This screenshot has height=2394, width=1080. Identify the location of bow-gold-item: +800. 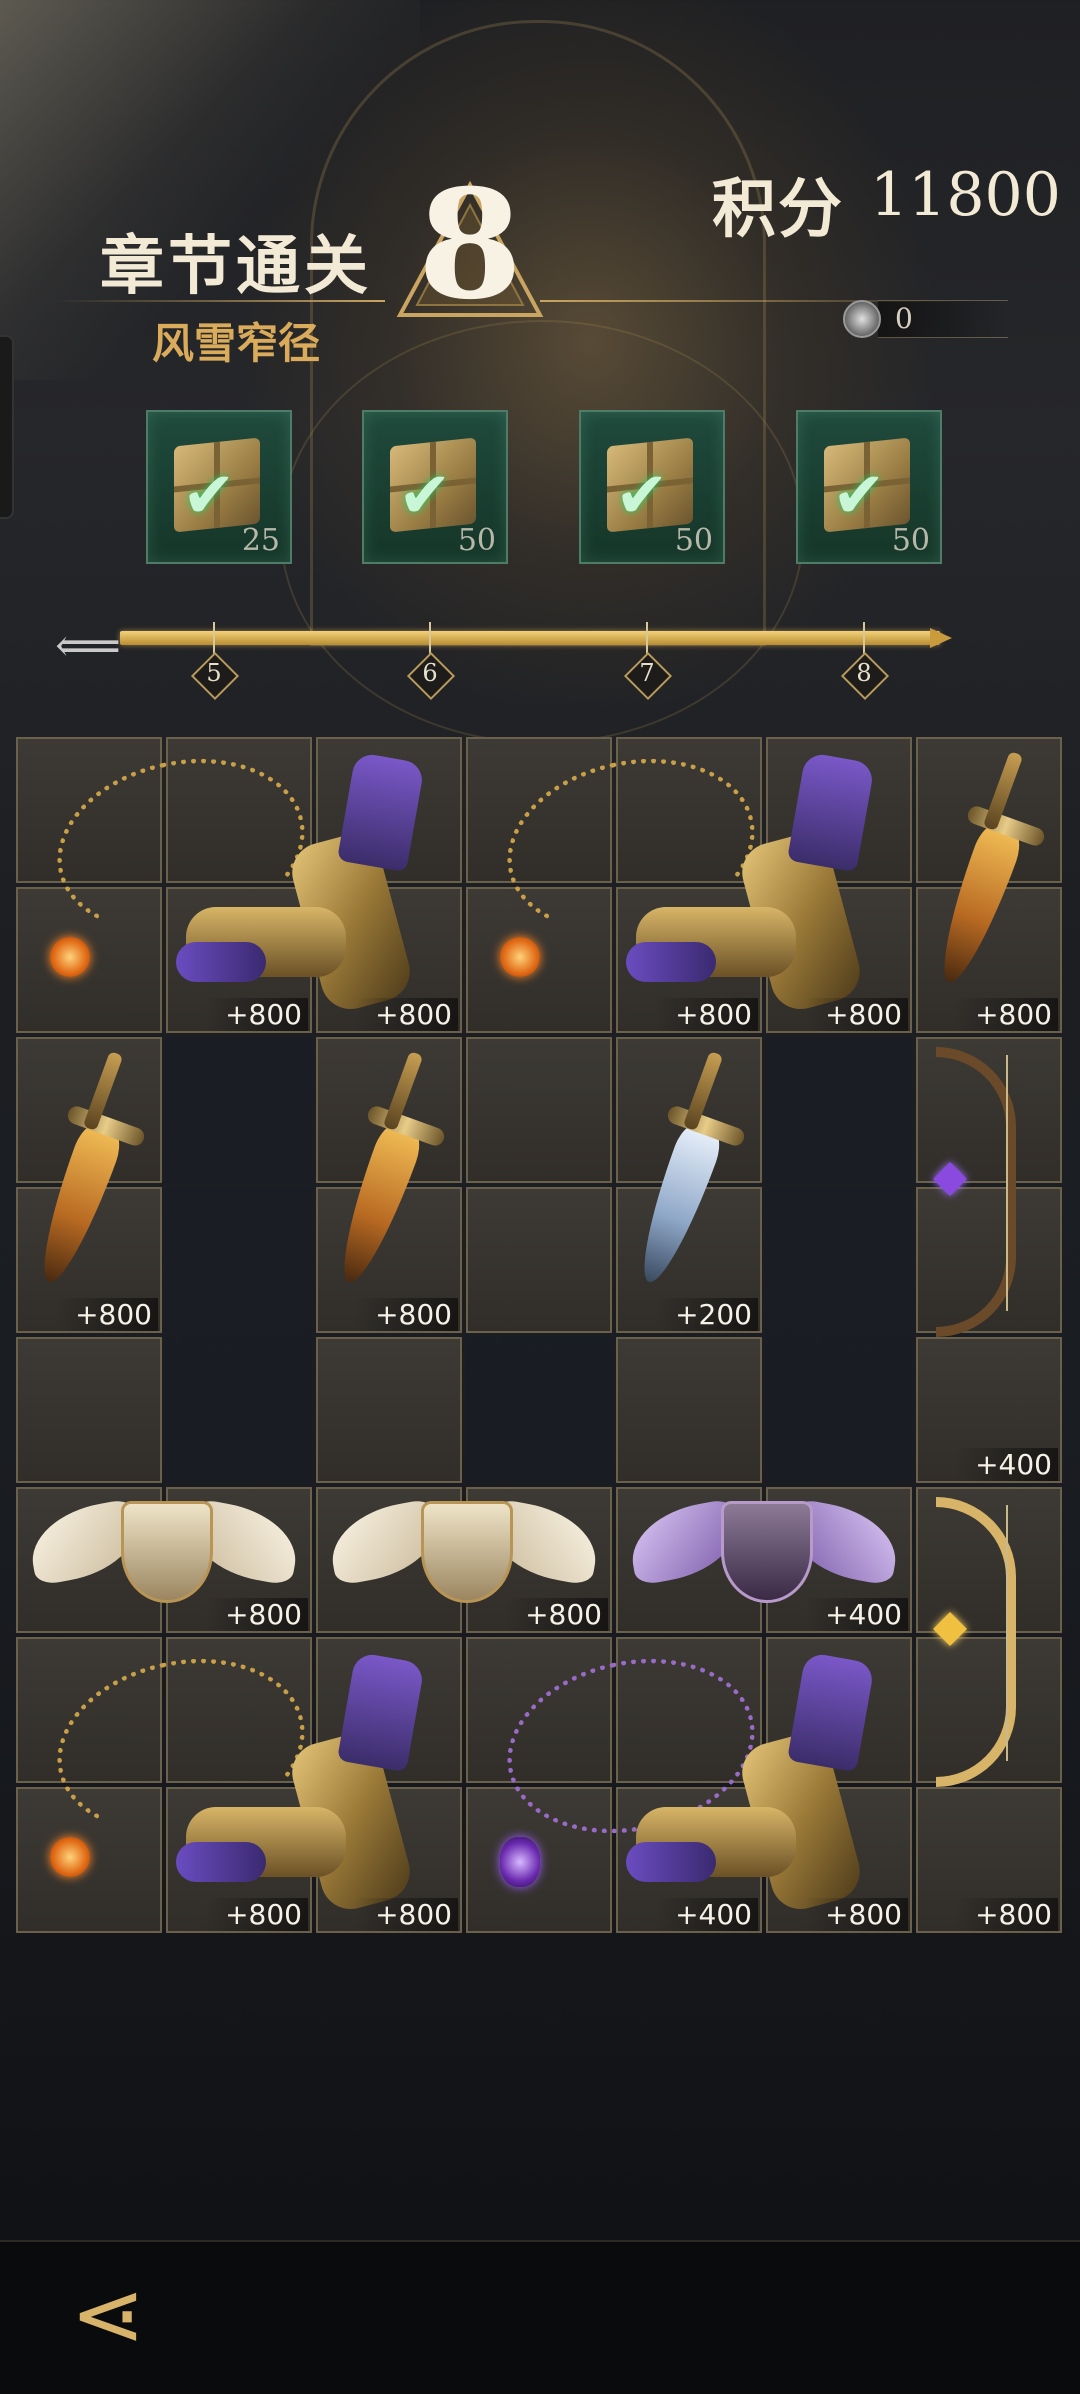
(989, 1710).